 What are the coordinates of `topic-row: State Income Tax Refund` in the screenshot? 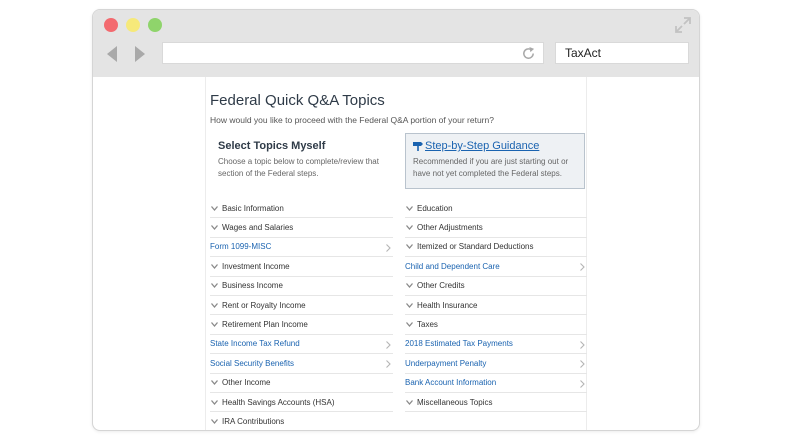 It's located at (301, 345).